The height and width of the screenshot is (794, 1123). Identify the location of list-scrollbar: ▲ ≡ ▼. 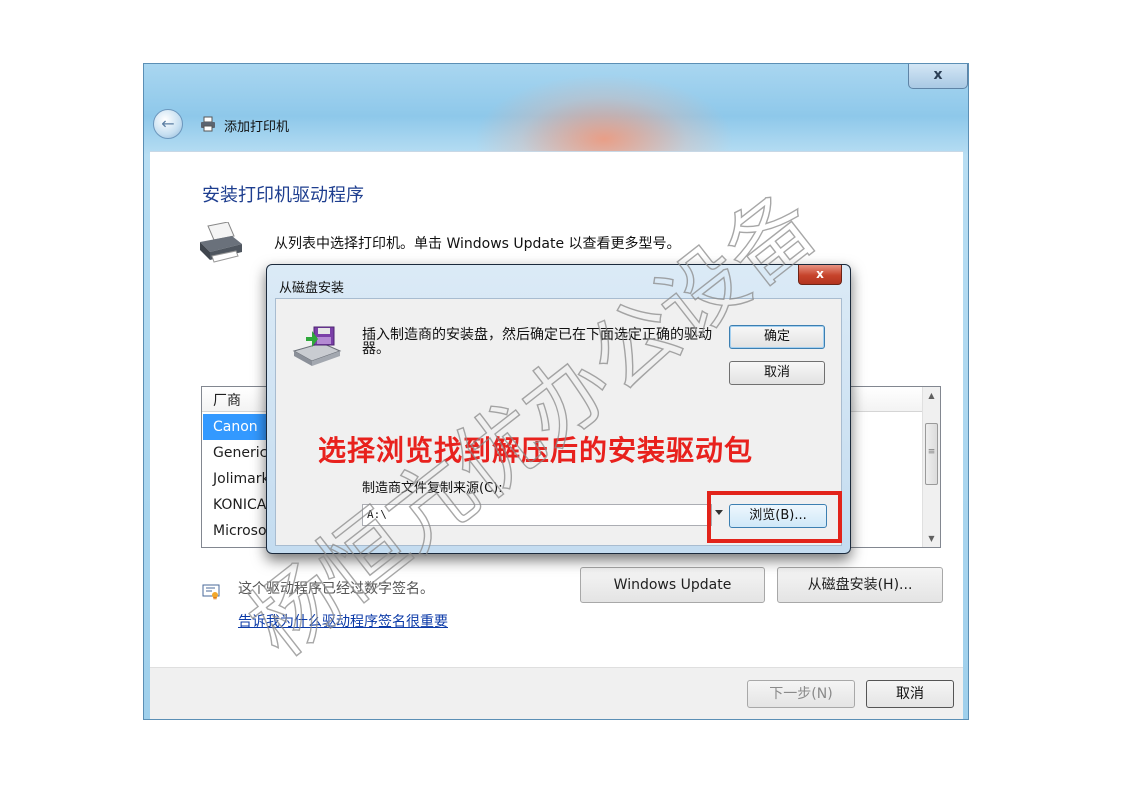
(931, 467).